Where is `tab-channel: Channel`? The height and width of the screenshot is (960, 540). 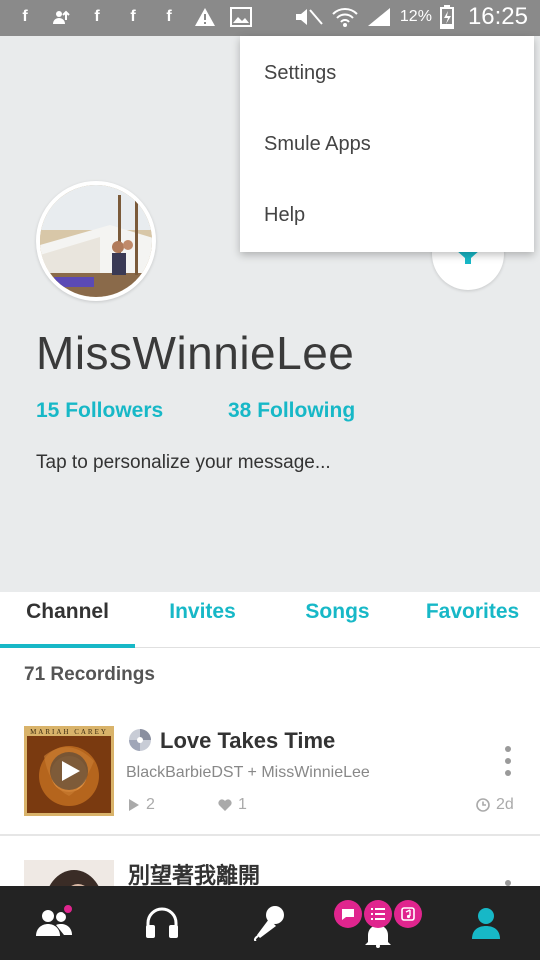
tab-channel: Channel is located at coordinates (67, 620).